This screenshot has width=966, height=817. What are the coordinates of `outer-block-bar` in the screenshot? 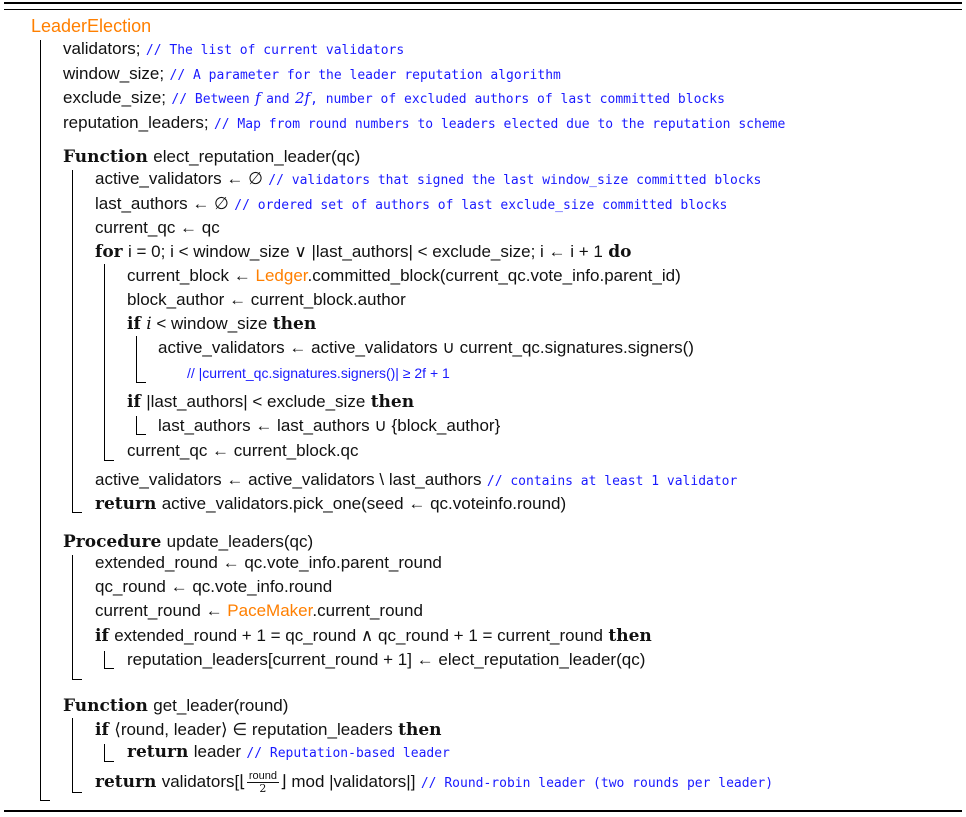 It's located at (40, 420).